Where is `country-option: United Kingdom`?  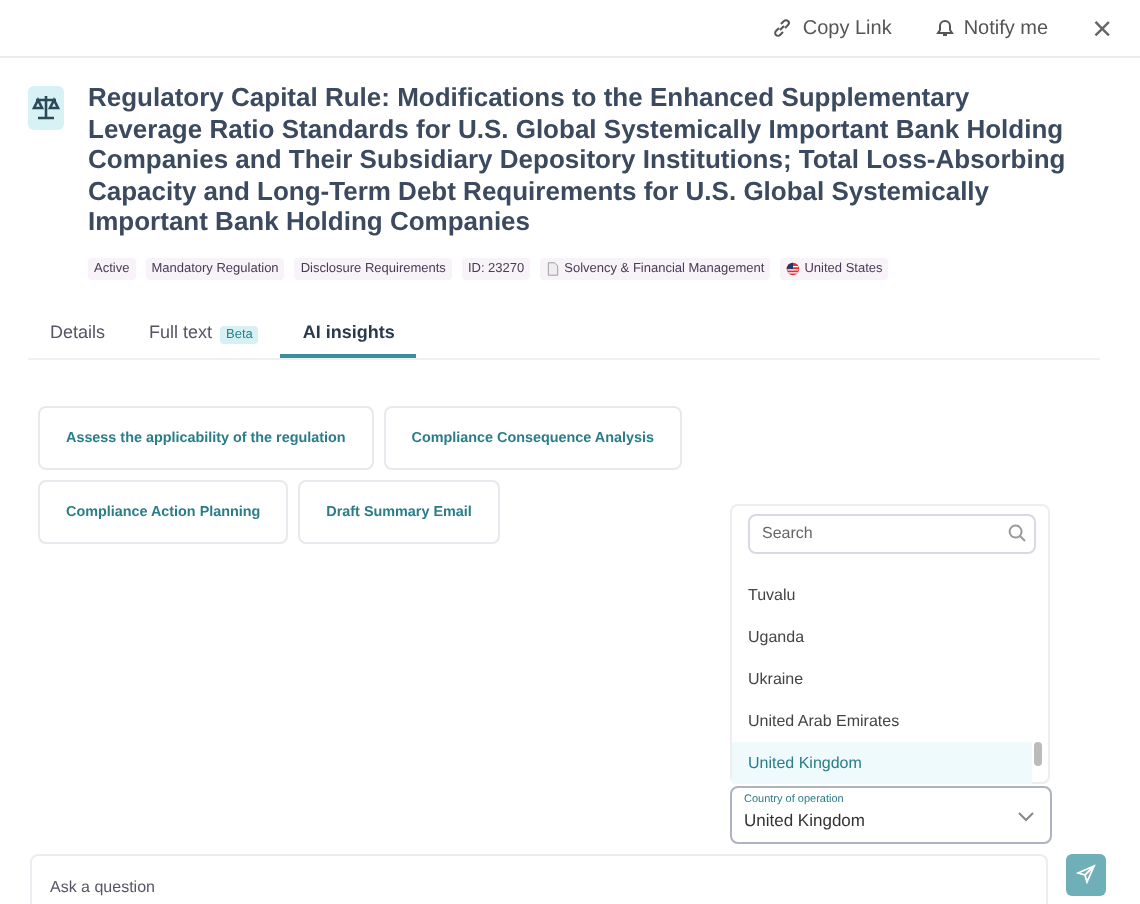
country-option: United Kingdom is located at coordinates (882, 762).